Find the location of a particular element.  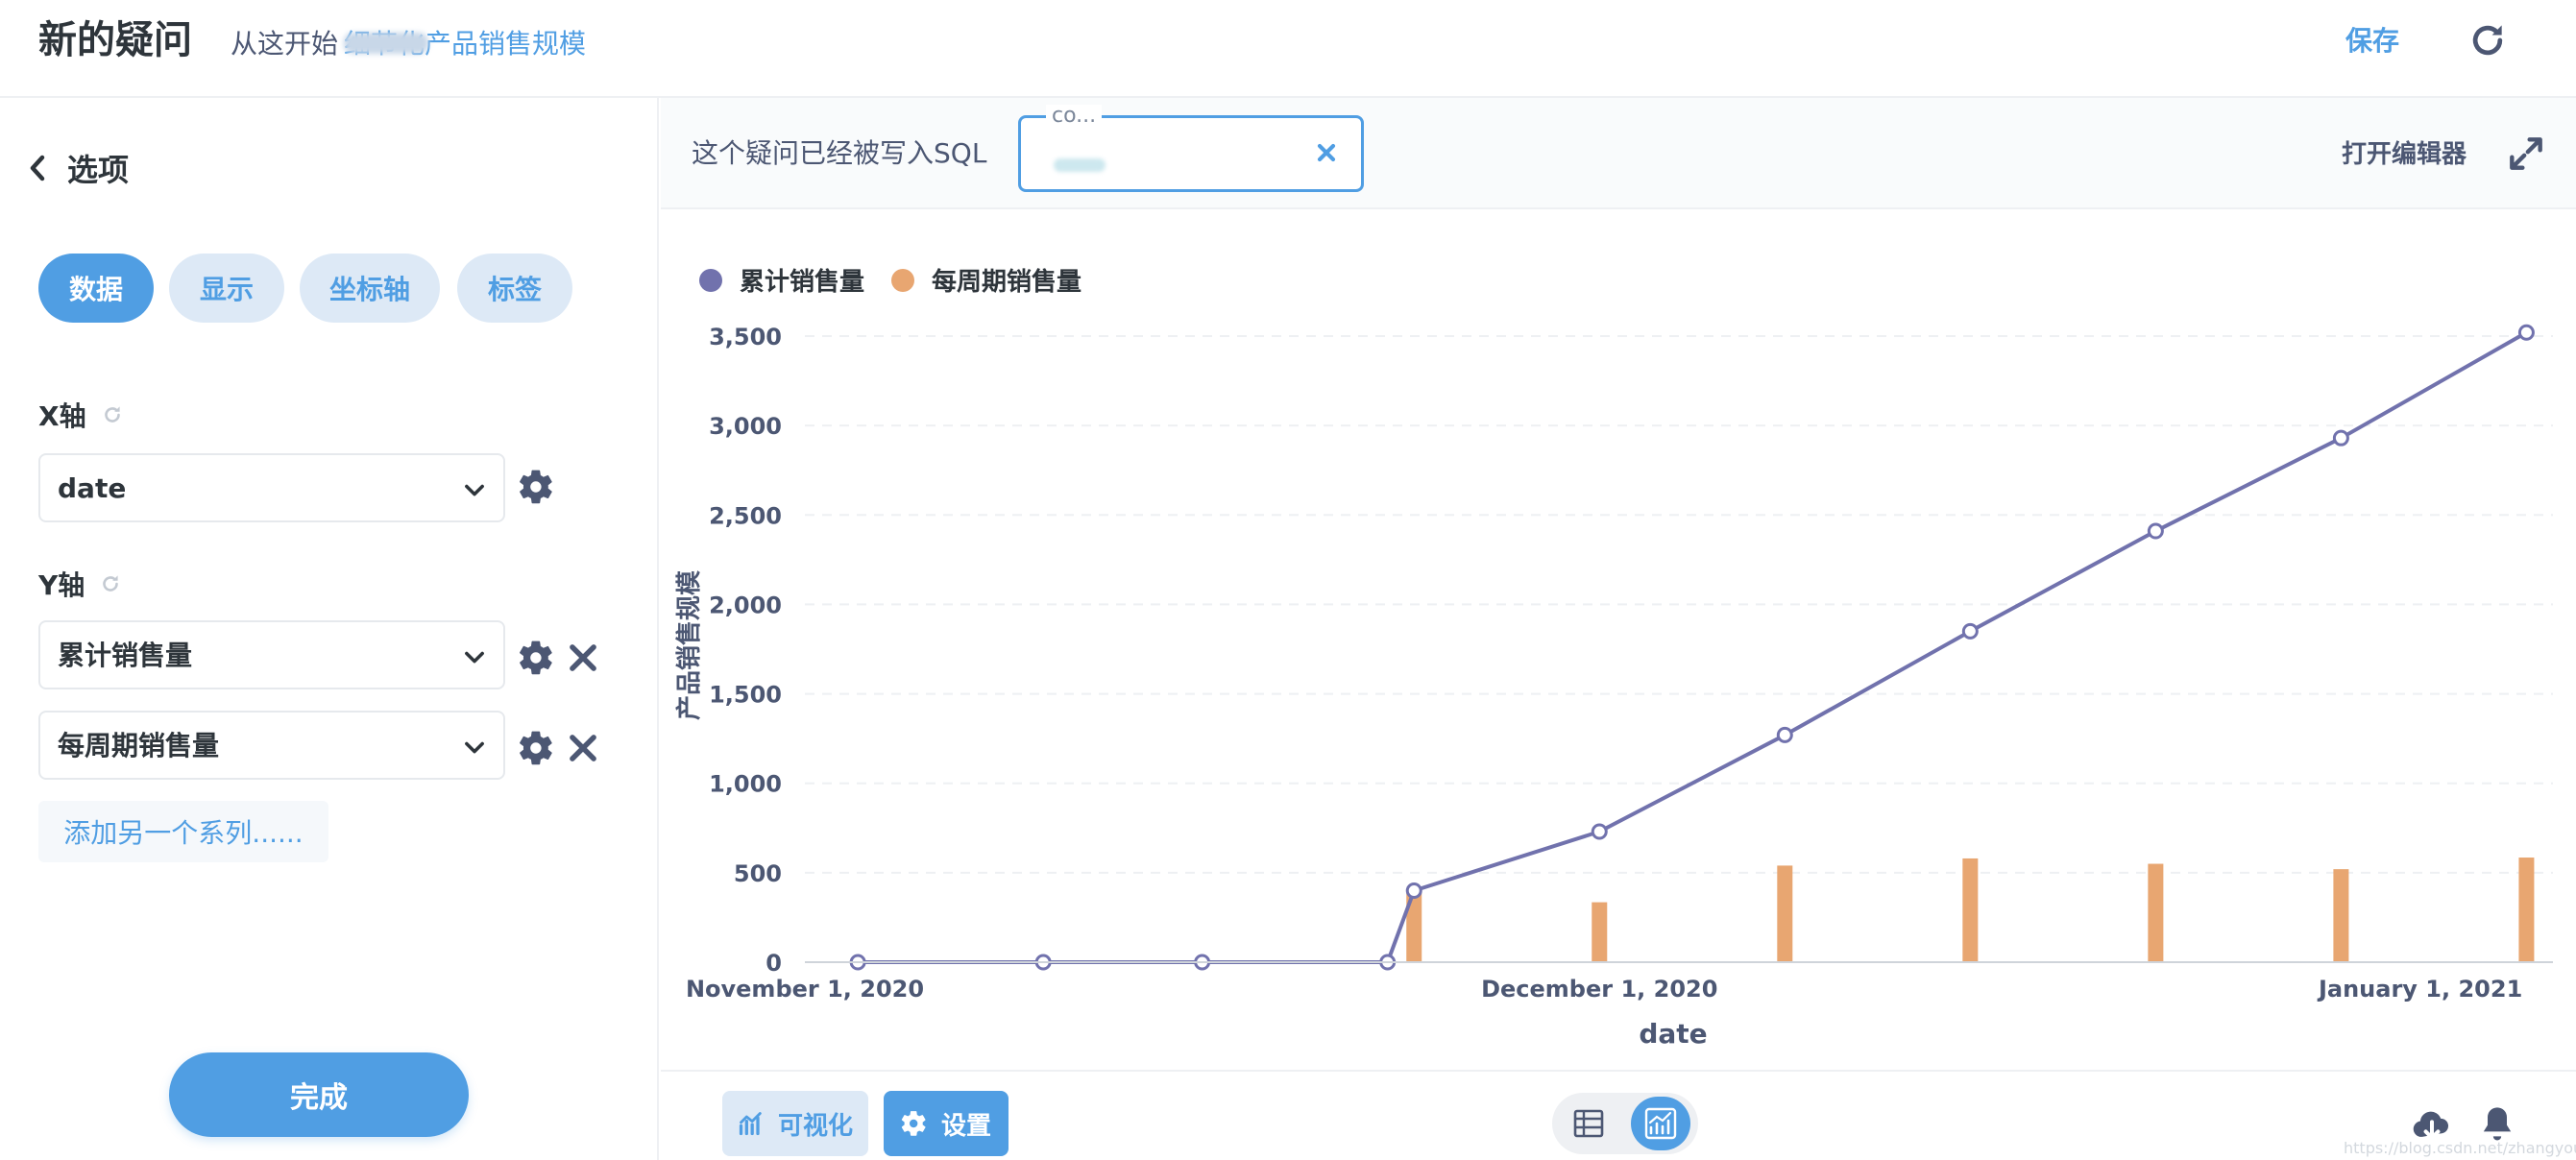

options-label: 选项 is located at coordinates (99, 170).